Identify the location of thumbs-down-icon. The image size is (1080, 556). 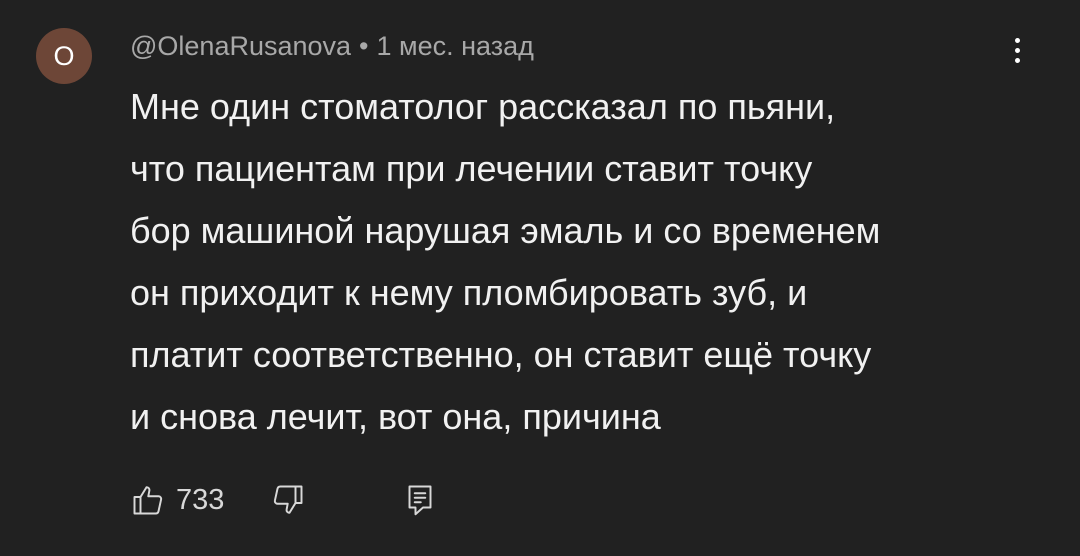
(288, 500).